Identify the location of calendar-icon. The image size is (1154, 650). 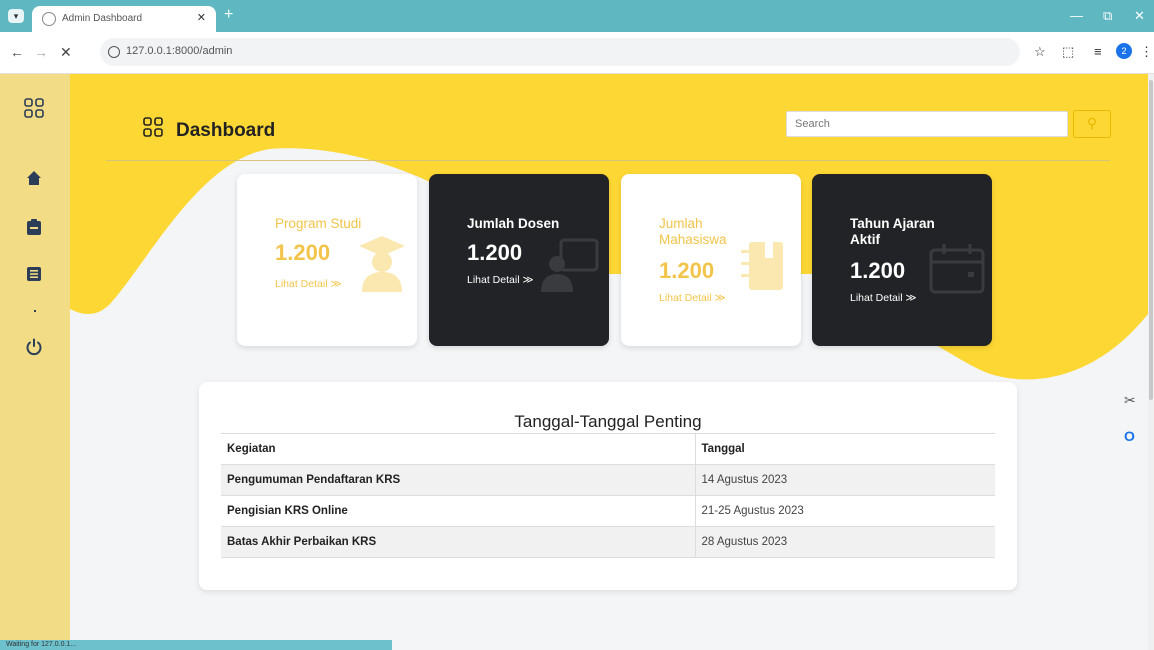
(957, 269).